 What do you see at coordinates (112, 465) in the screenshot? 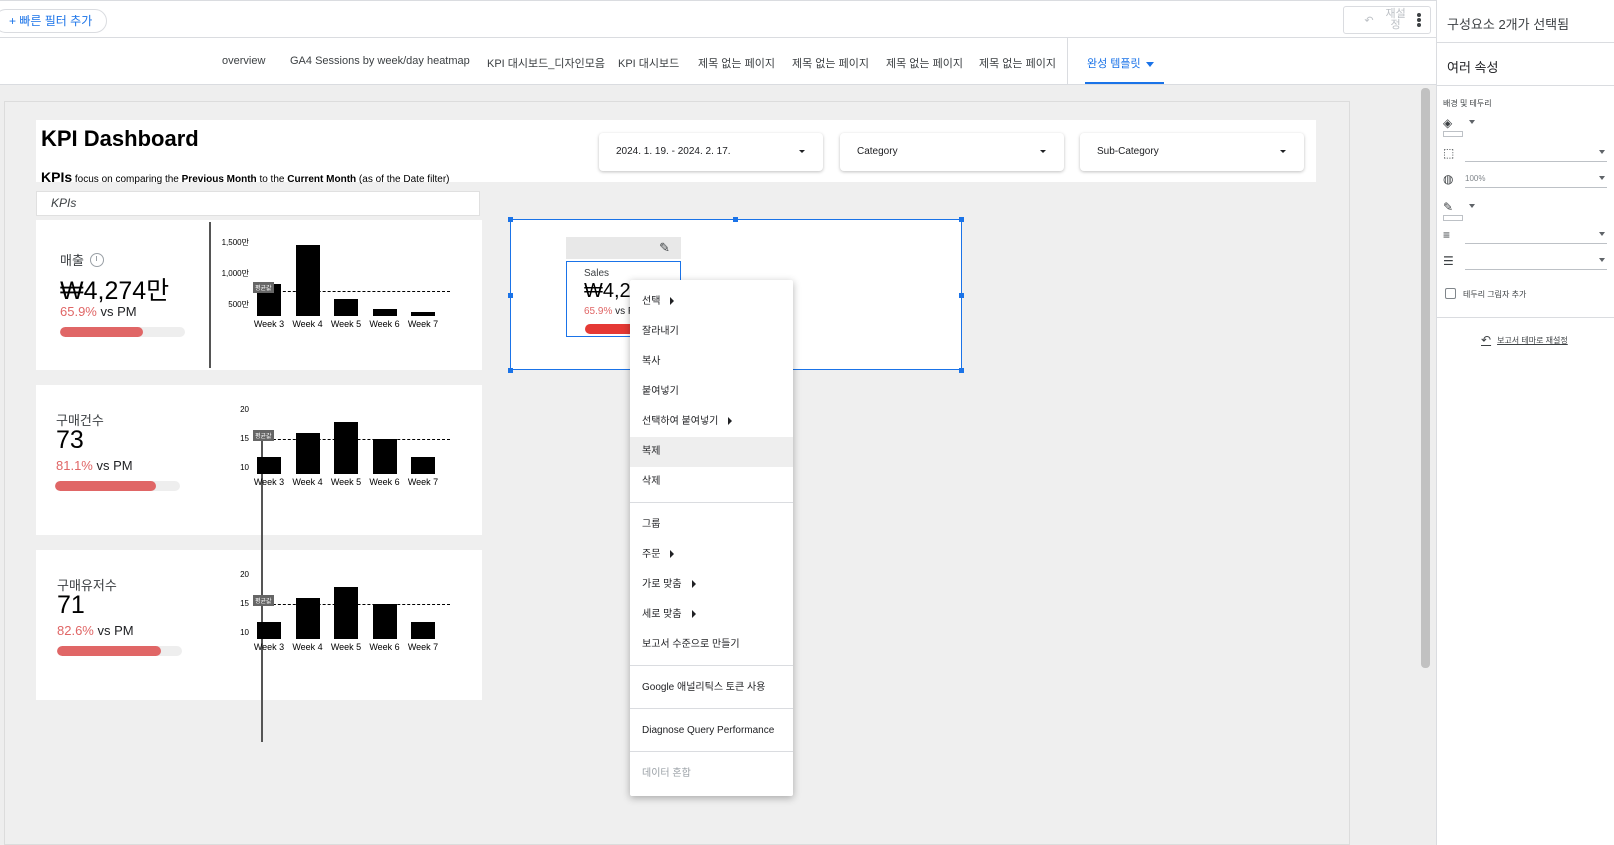
I see `kpi-delta-suffix: vs PM` at bounding box center [112, 465].